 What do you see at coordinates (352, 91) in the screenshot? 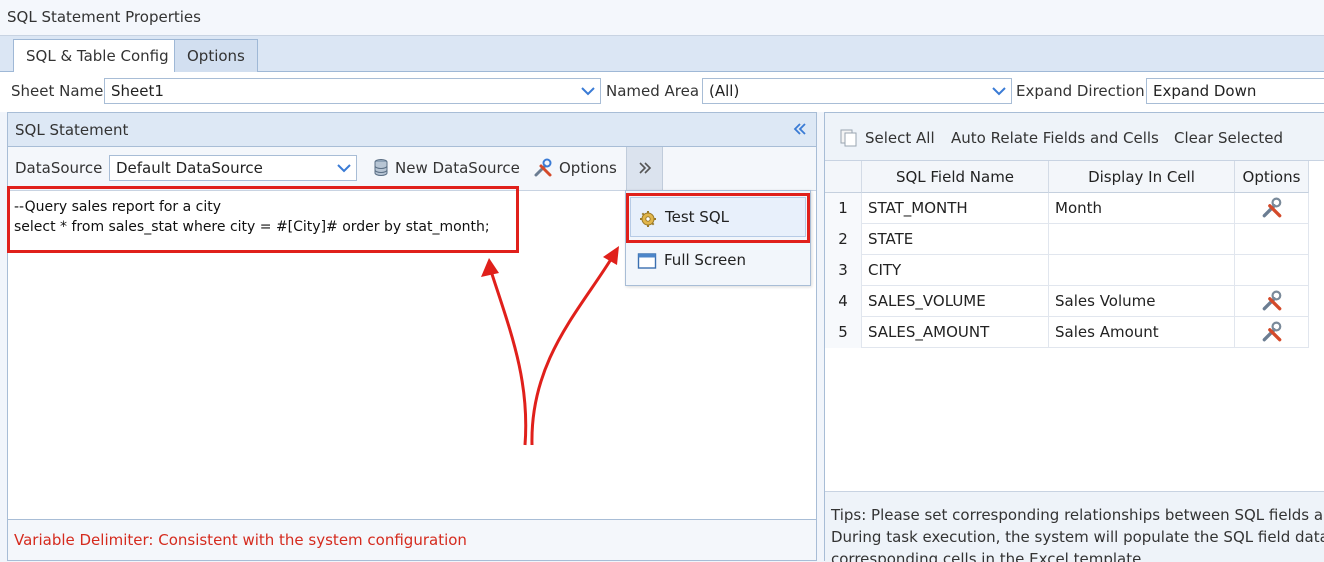
I see `sheet-name-select: Sheet1` at bounding box center [352, 91].